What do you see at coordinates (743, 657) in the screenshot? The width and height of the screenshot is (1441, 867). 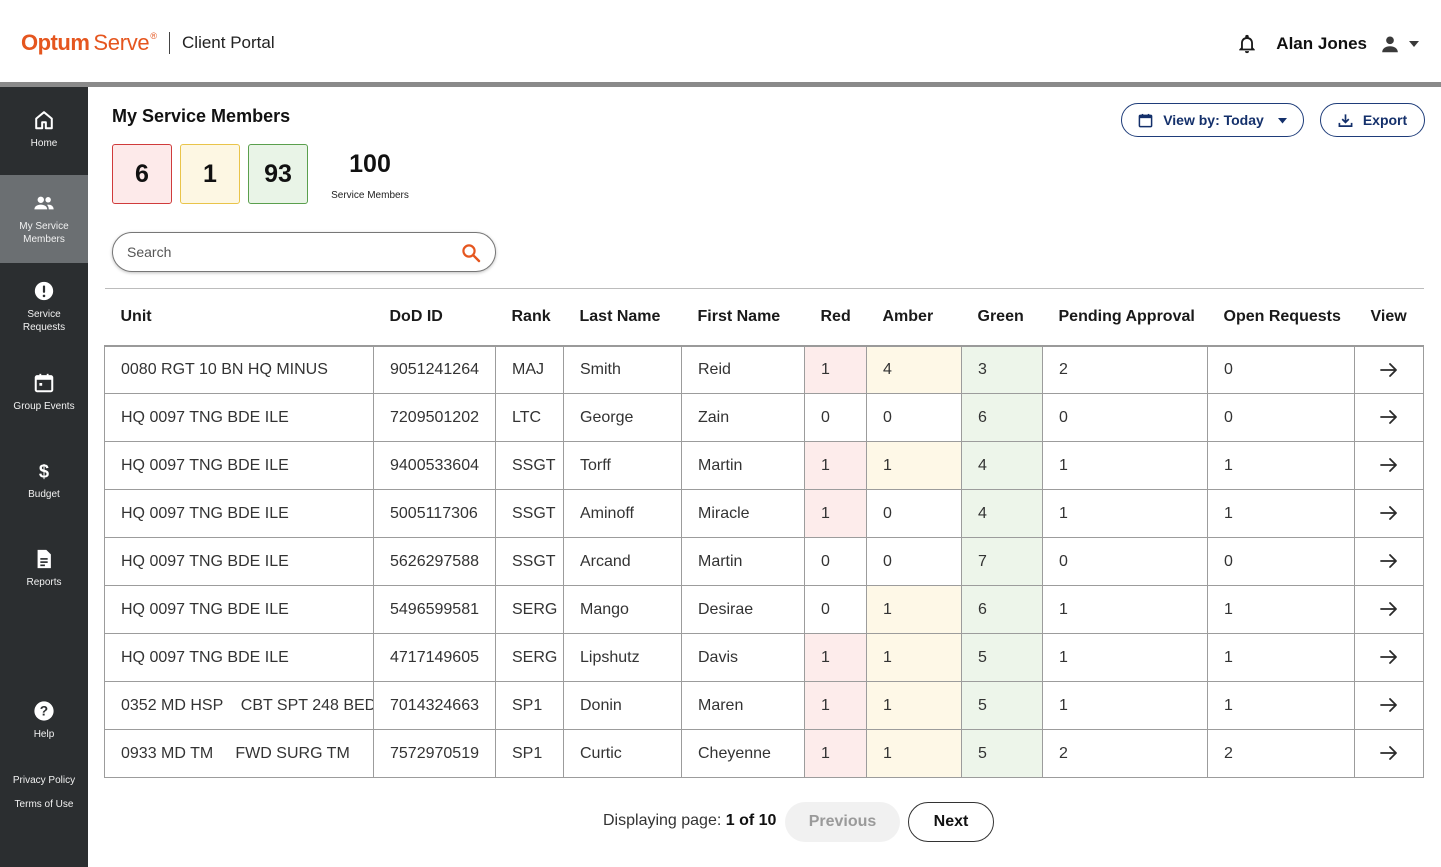 I see `cell-first-name: Davis` at bounding box center [743, 657].